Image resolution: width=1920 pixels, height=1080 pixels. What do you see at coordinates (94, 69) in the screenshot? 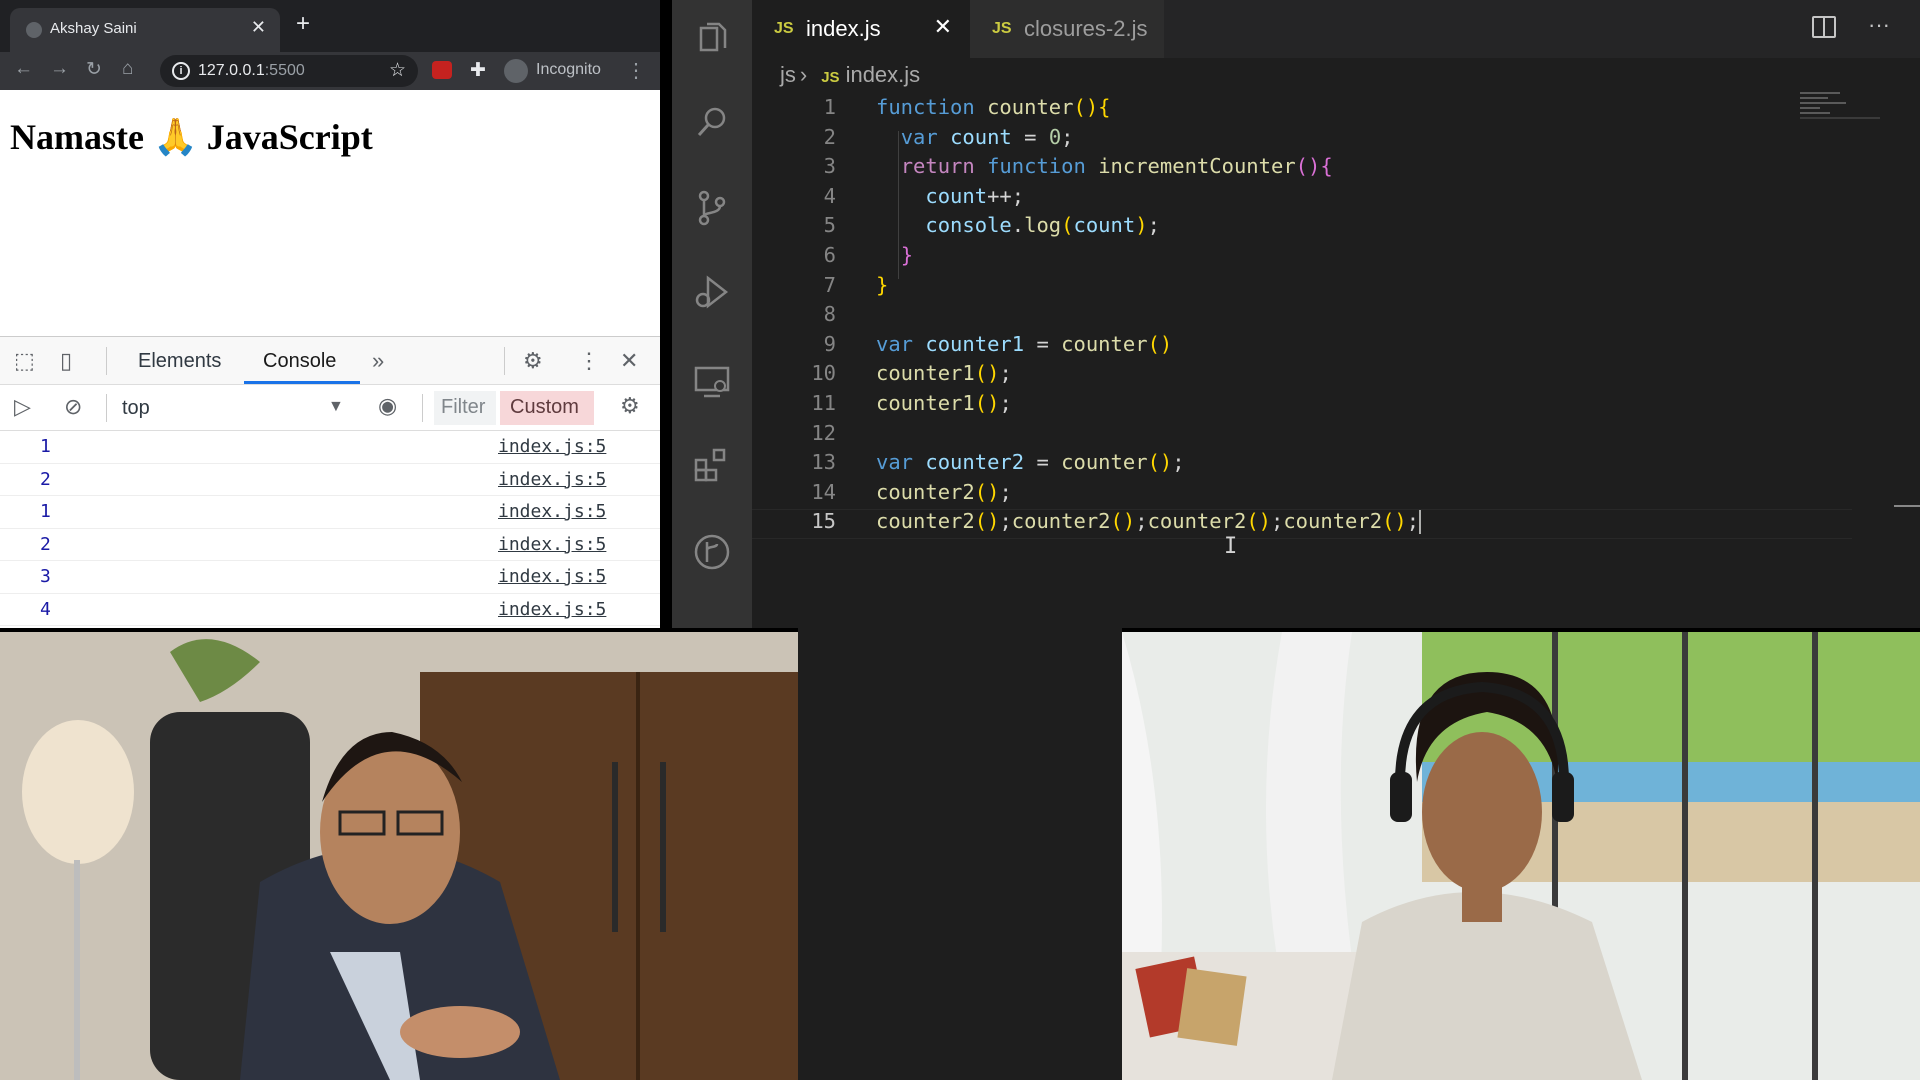
I see `reload-icon: ↻` at bounding box center [94, 69].